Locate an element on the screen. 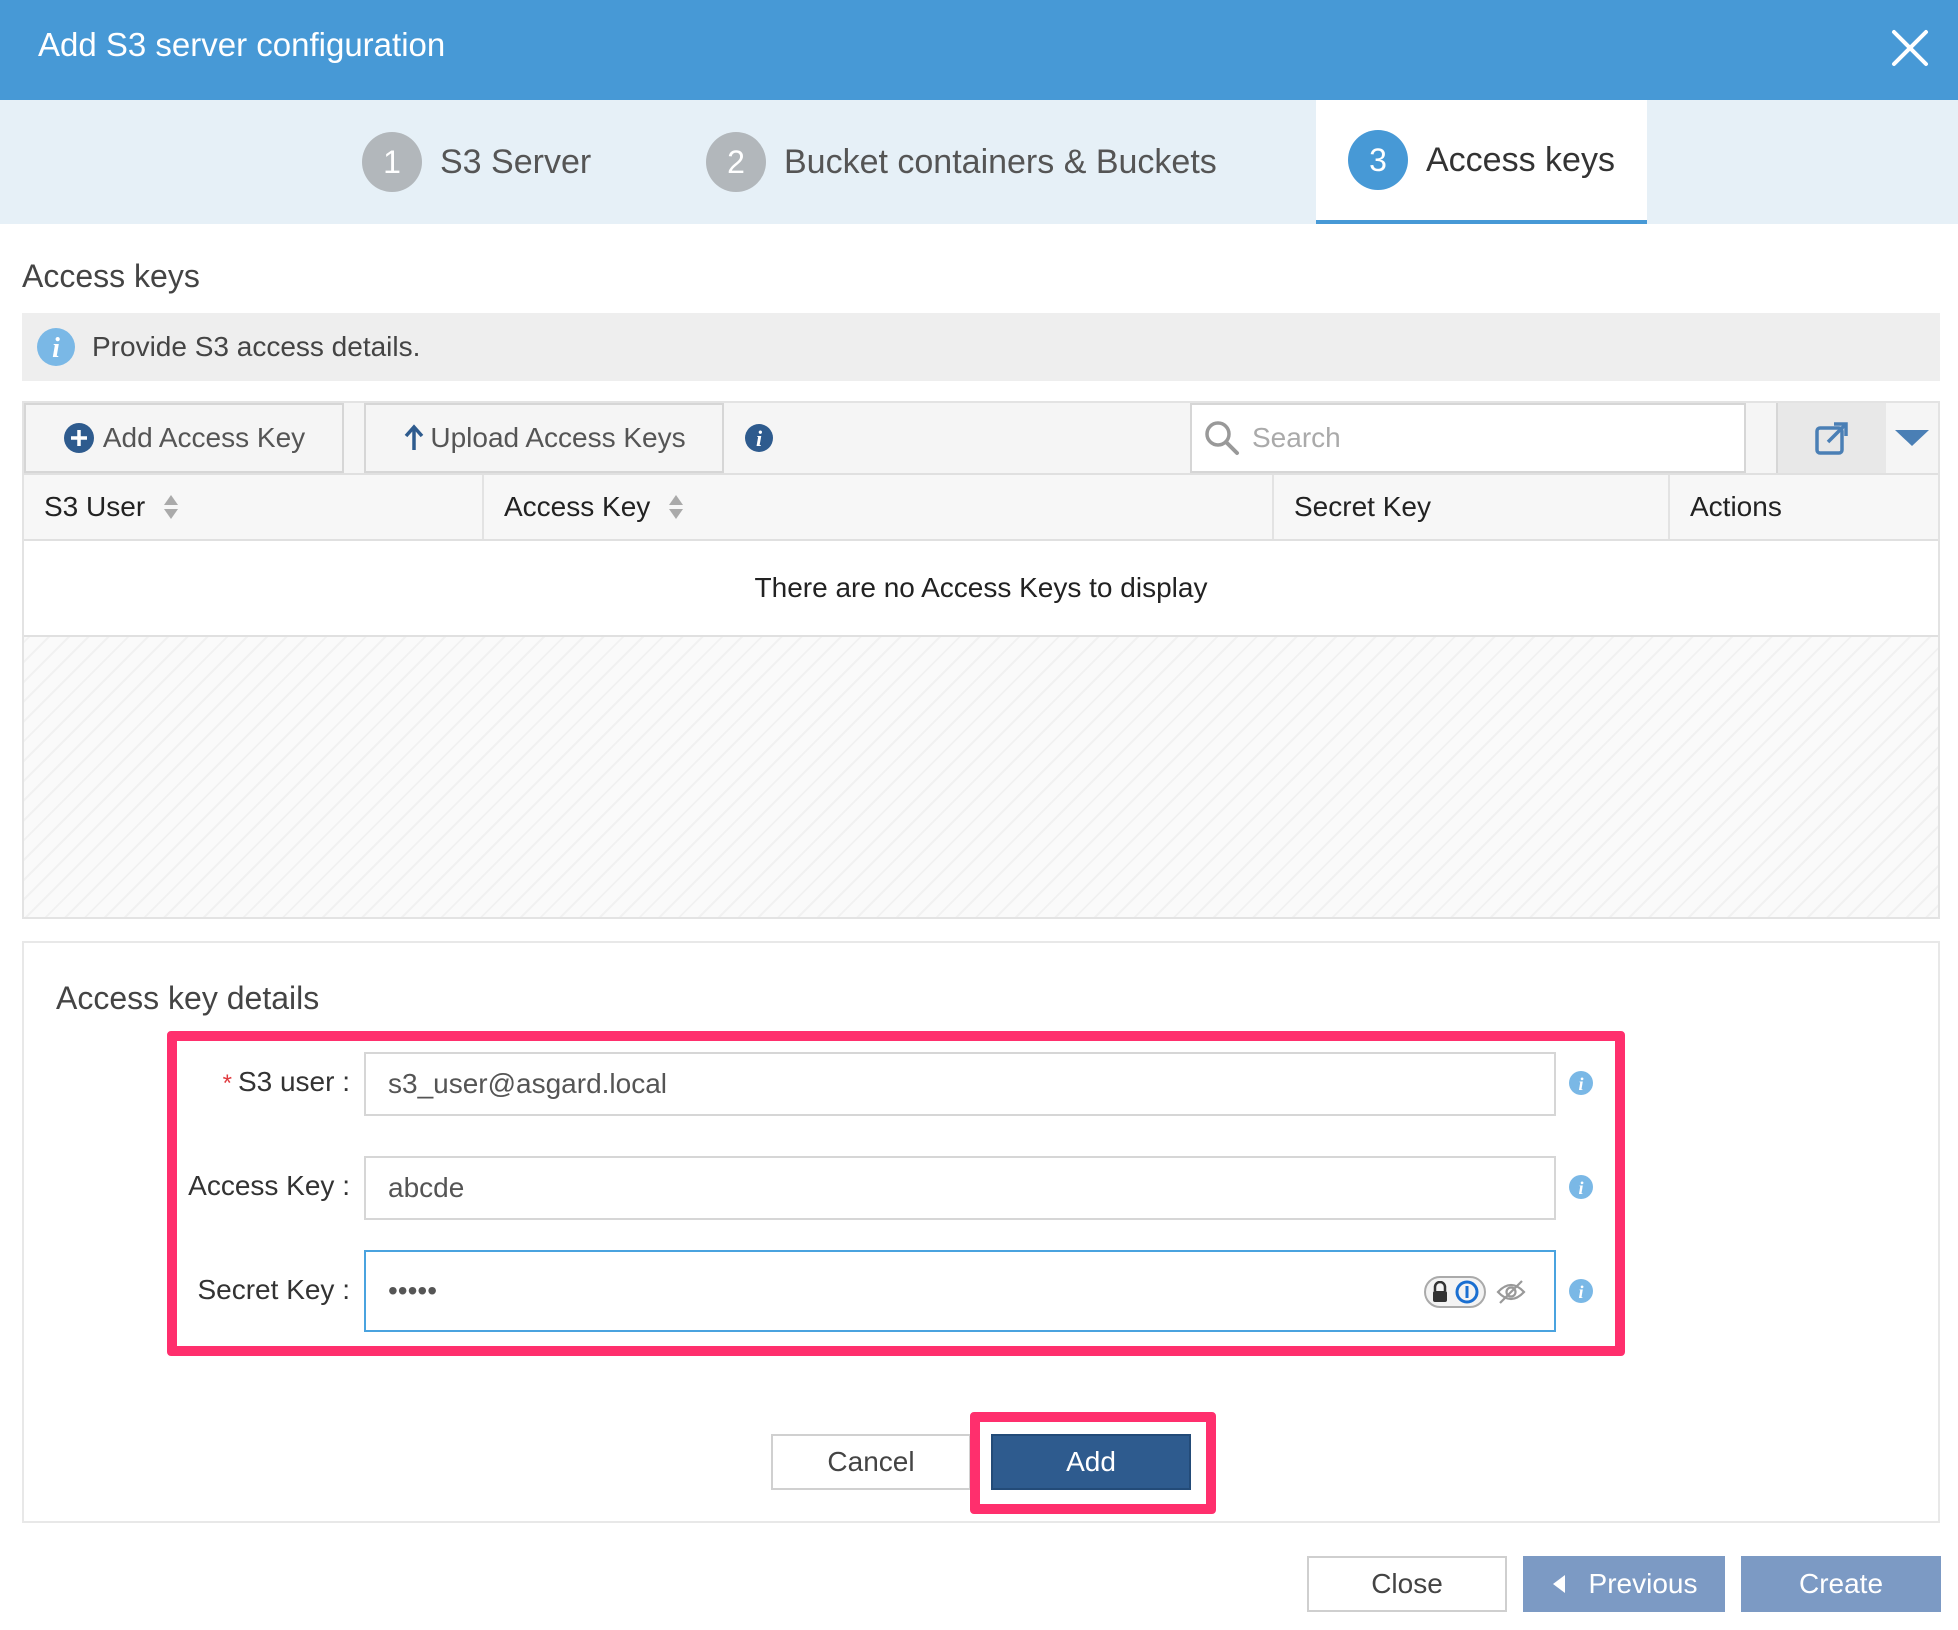  external-link-icon is located at coordinates (1831, 438).